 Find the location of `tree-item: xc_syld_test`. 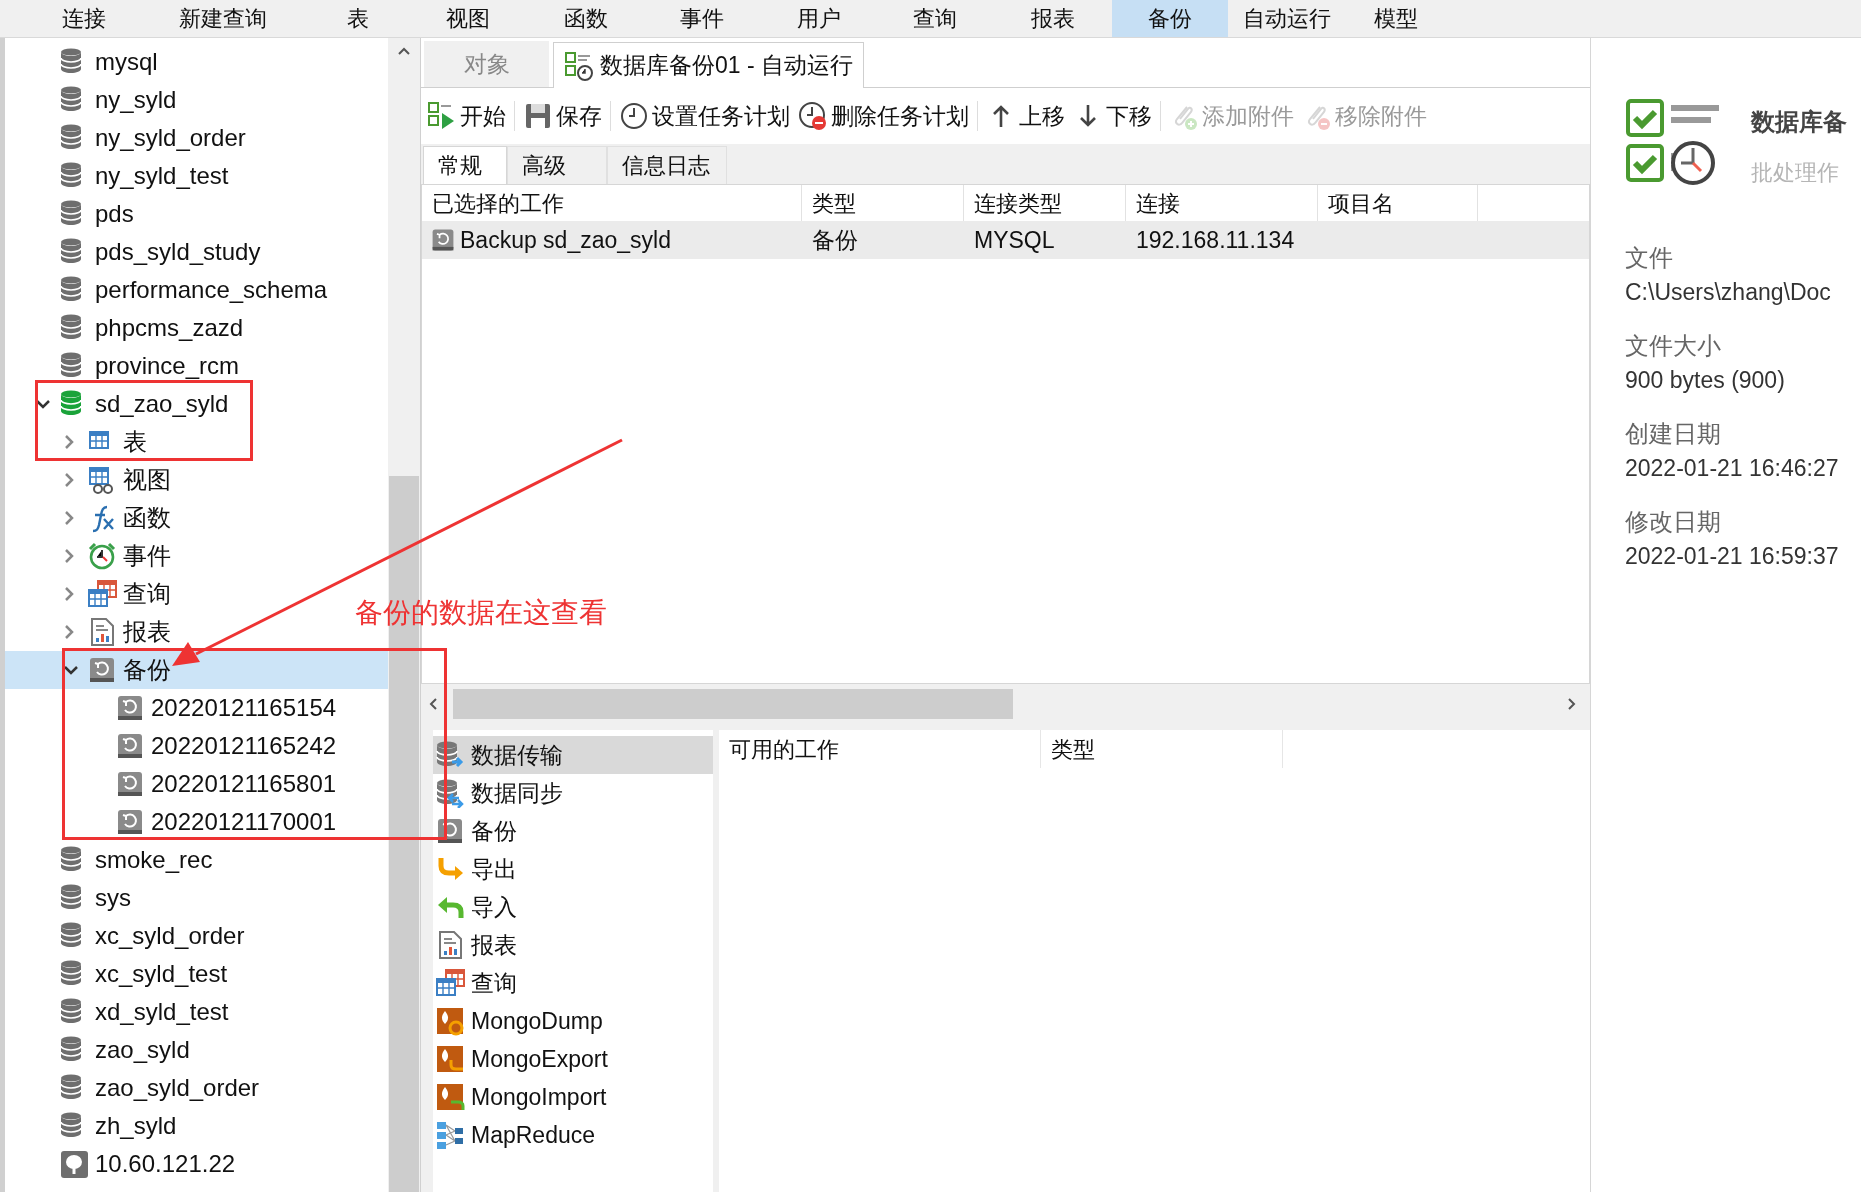

tree-item: xc_syld_test is located at coordinates (118, 974).